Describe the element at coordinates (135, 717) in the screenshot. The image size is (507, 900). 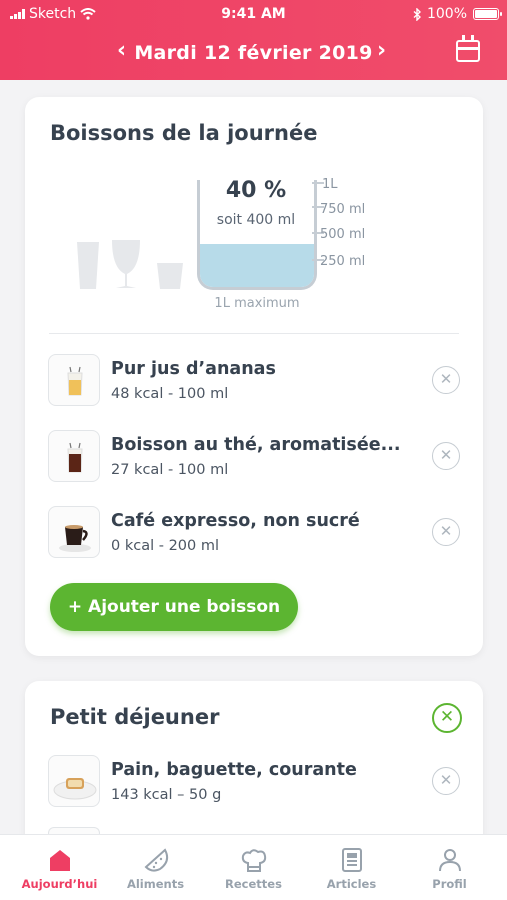
I see `breakfast-title: Petit déjeuner` at that location.